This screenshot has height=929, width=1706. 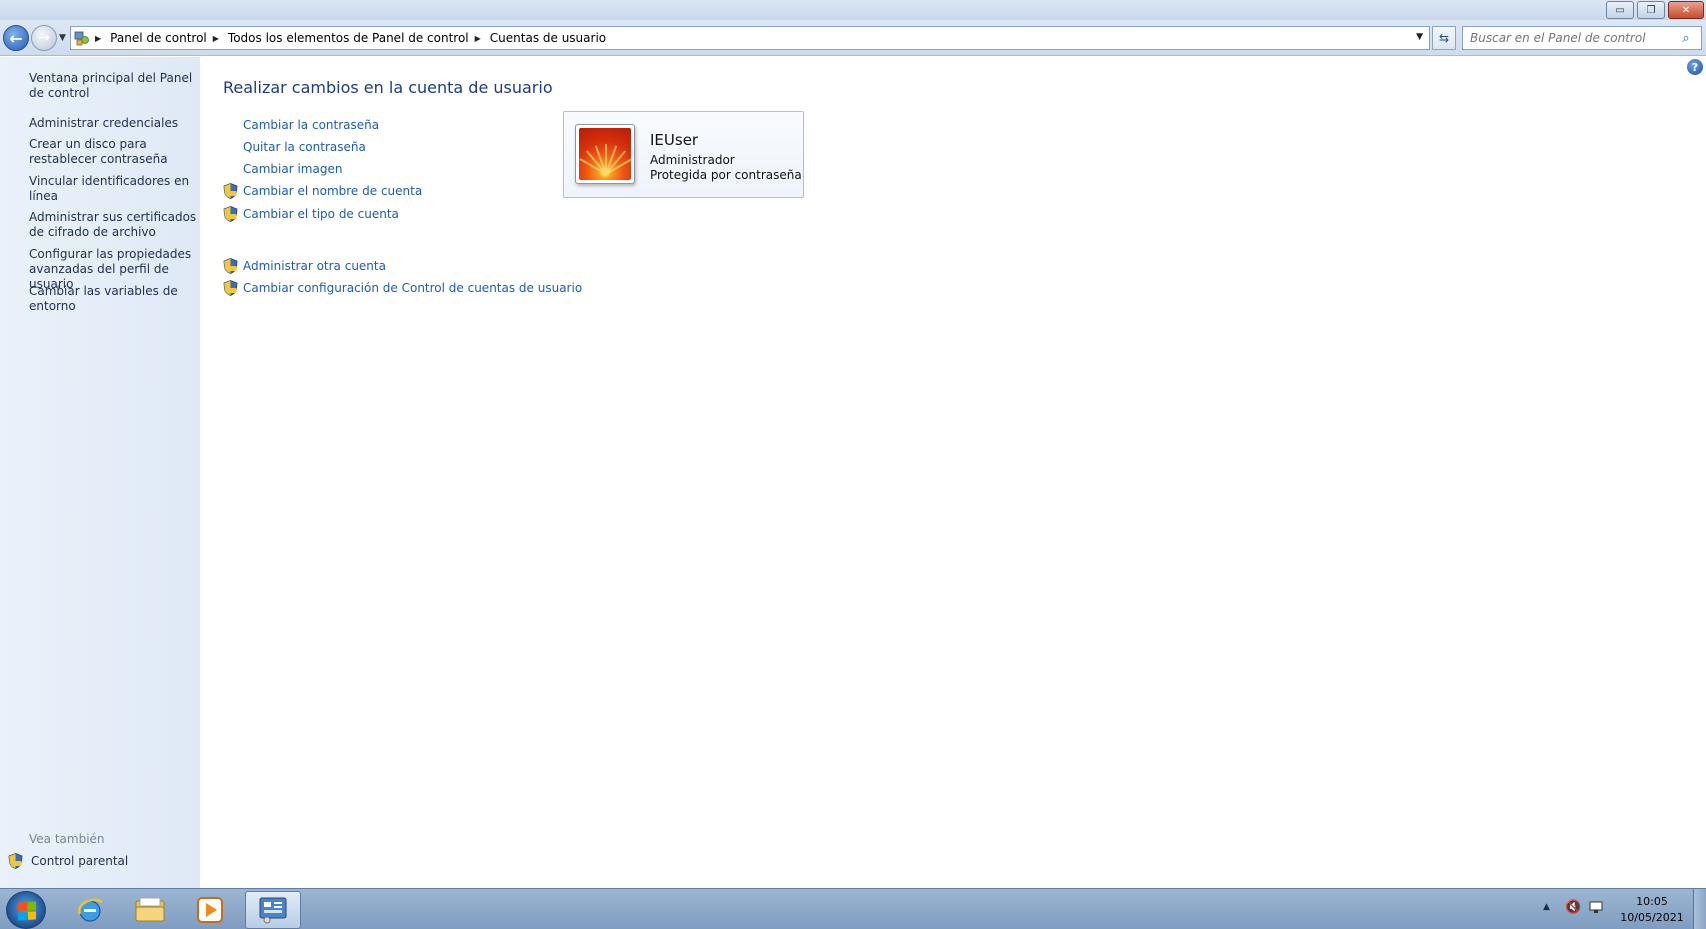 What do you see at coordinates (321, 214) in the screenshot?
I see `task-link: Cambiar el tipo de cuenta` at bounding box center [321, 214].